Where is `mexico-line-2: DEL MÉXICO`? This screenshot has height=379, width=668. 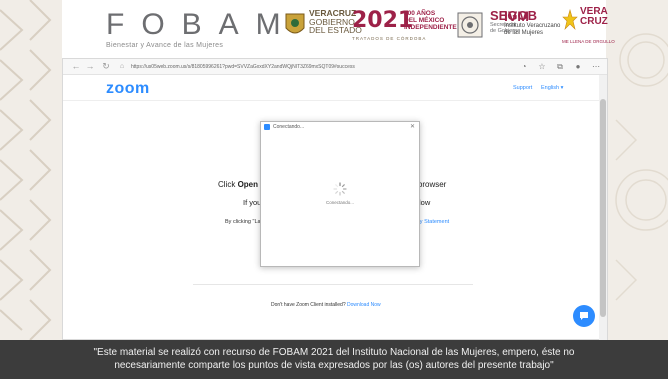 mexico-line-2: DEL MÉXICO is located at coordinates (424, 20).